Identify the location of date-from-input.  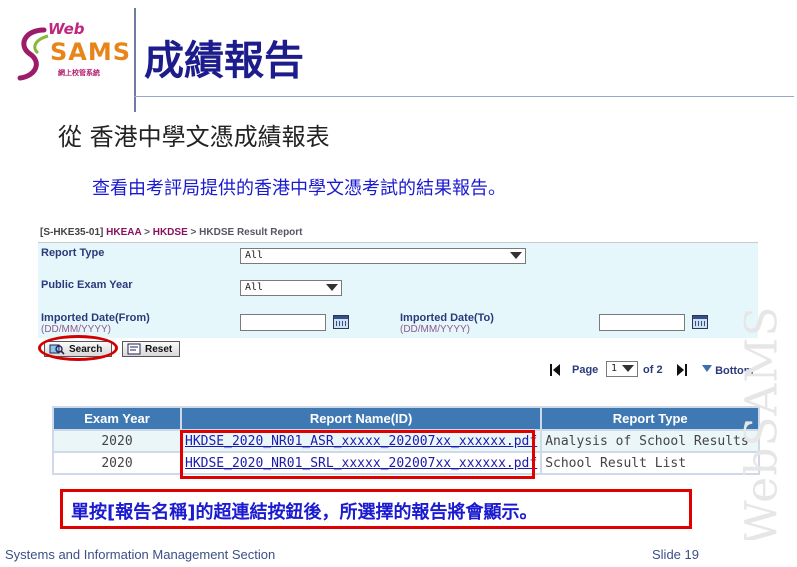
(283, 322).